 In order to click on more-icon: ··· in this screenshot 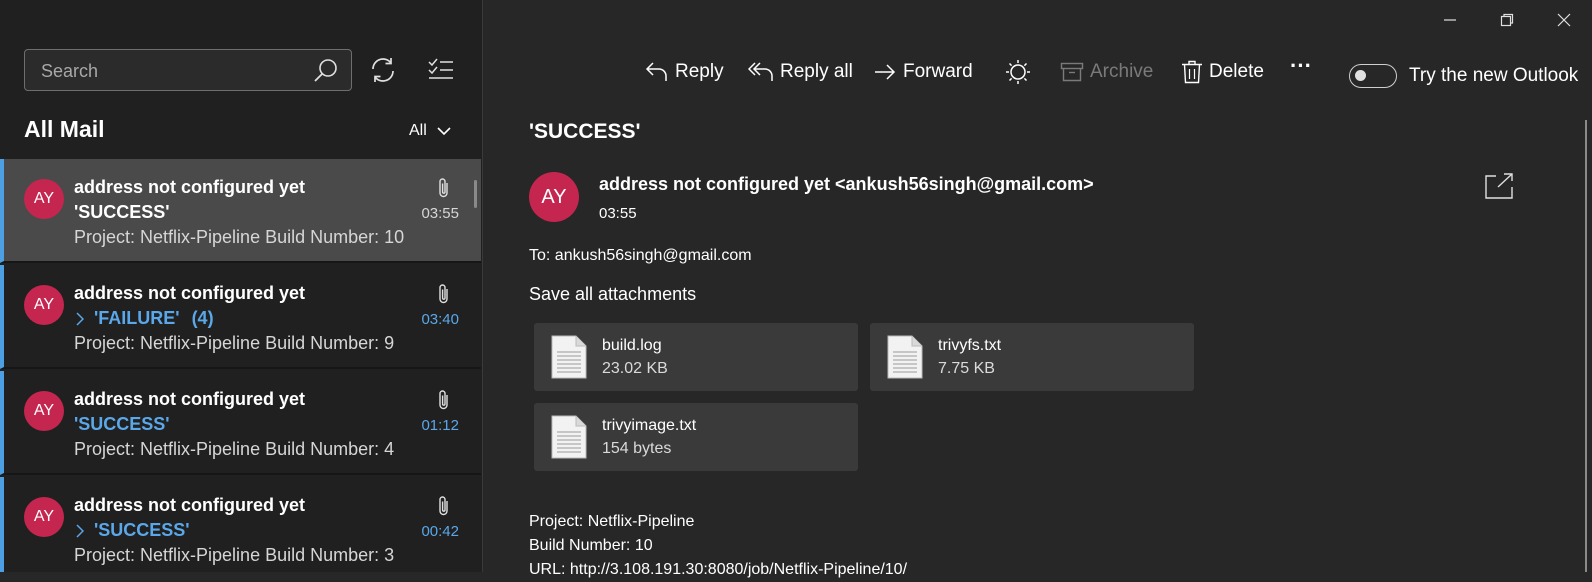, I will do `click(1301, 65)`.